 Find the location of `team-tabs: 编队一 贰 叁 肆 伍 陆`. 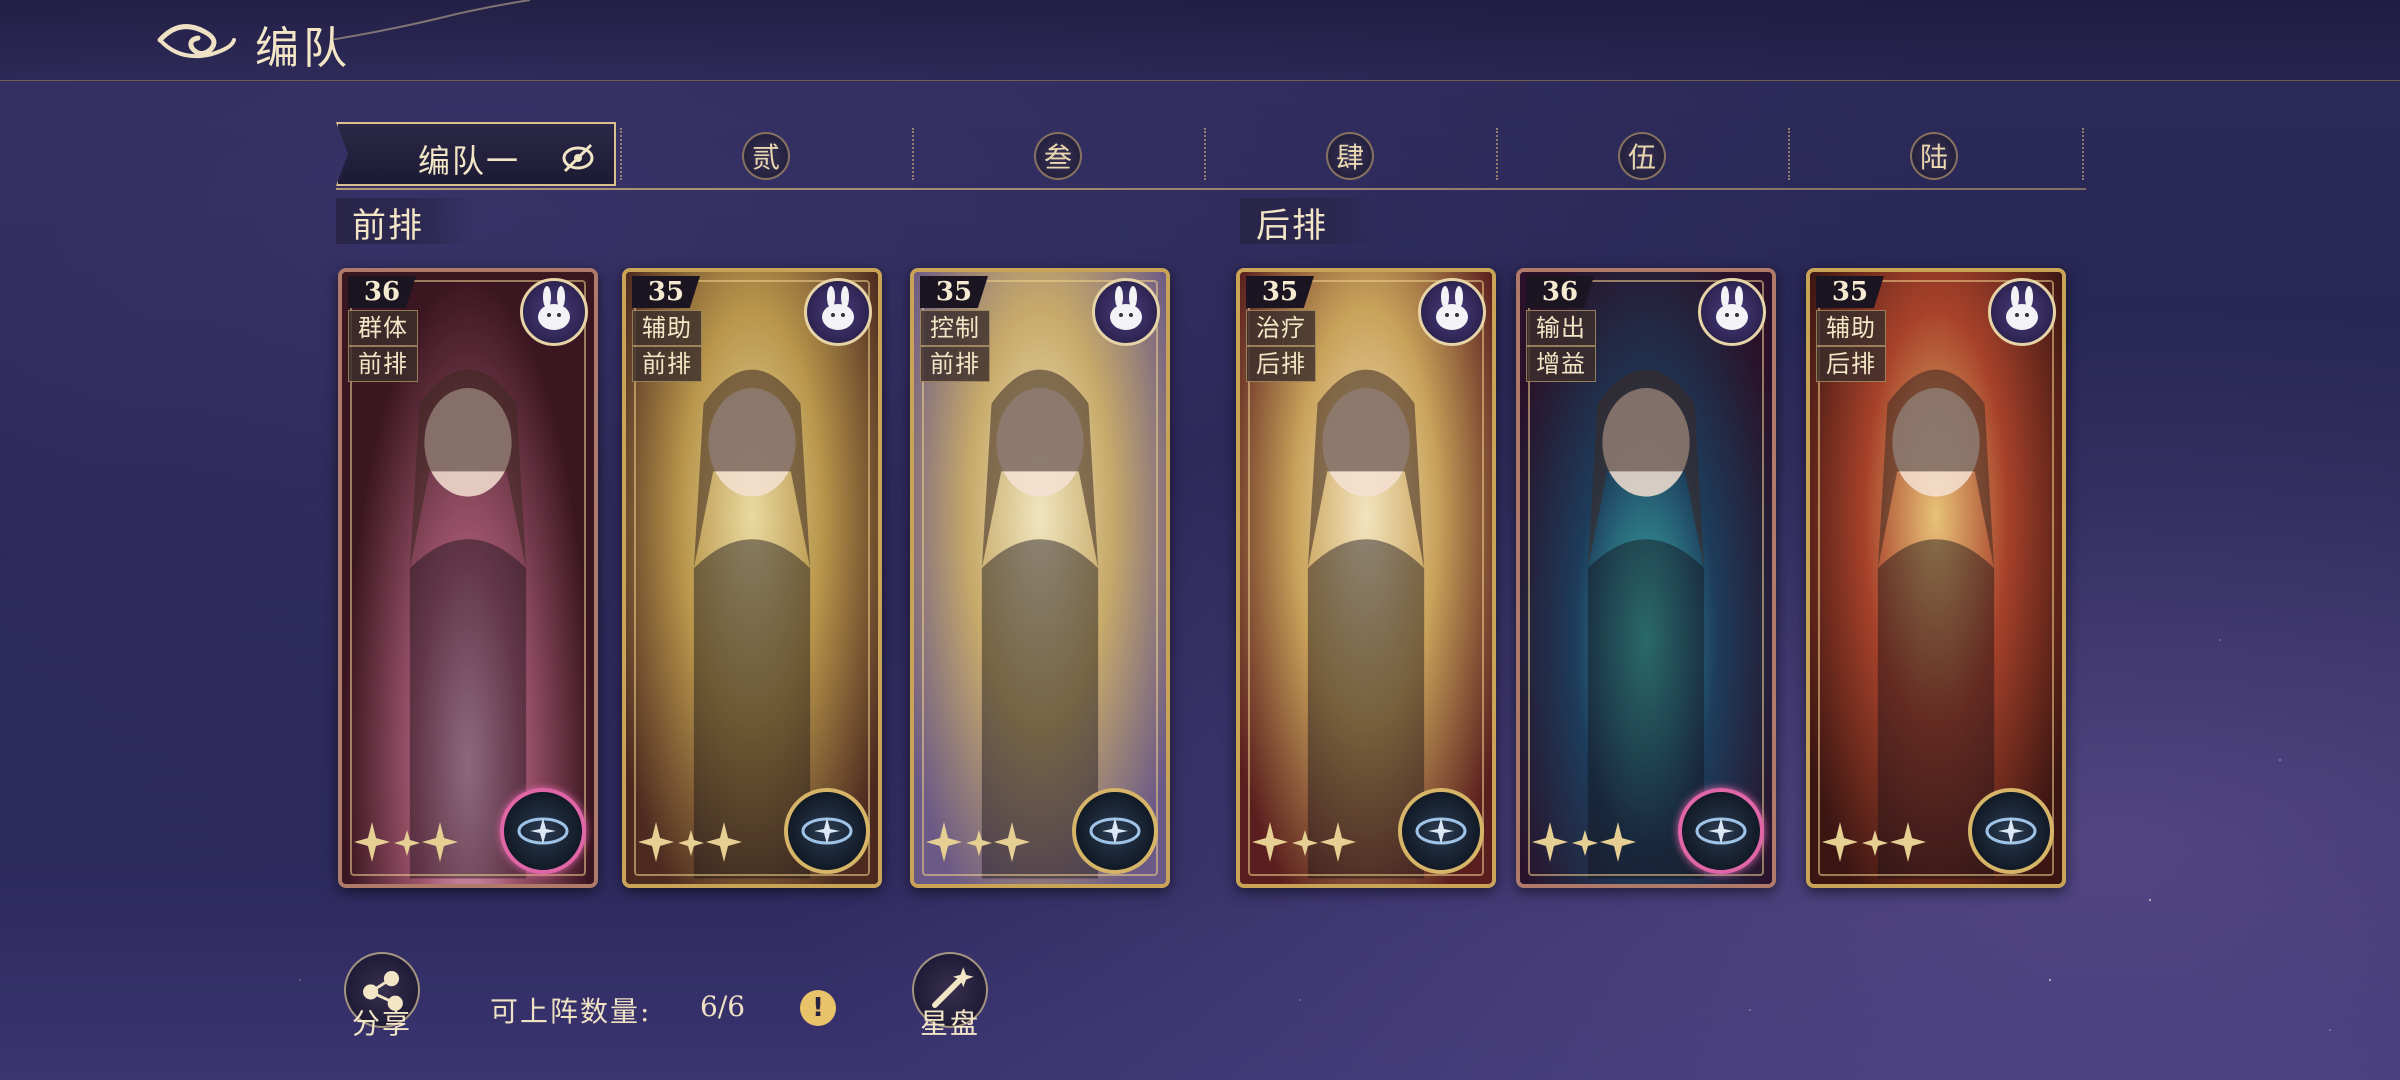

team-tabs: 编队一 贰 叁 肆 伍 陆 is located at coordinates (1211, 156).